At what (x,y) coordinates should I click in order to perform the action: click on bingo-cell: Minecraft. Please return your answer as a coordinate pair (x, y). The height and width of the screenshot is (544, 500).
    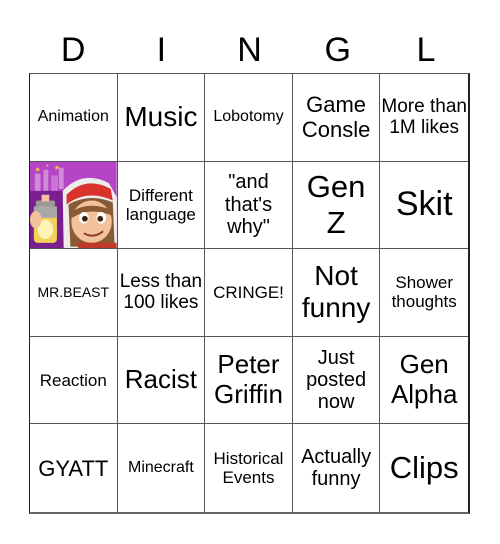
    Looking at the image, I should click on (162, 468).